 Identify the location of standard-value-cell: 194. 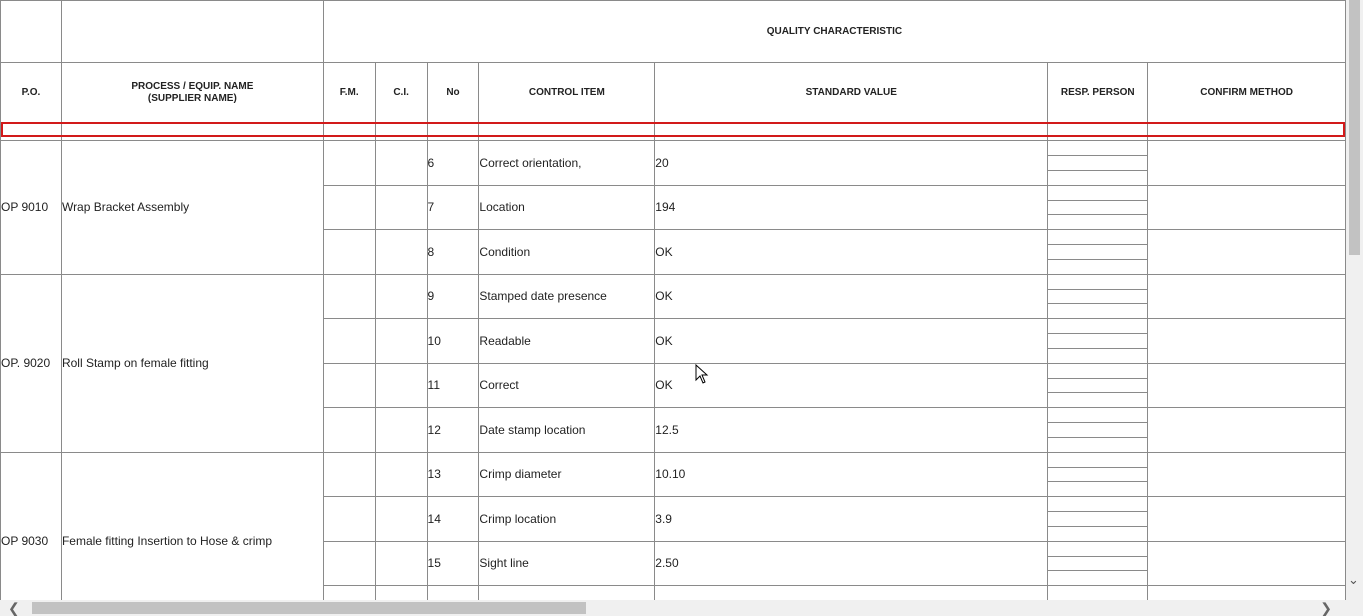
(851, 207).